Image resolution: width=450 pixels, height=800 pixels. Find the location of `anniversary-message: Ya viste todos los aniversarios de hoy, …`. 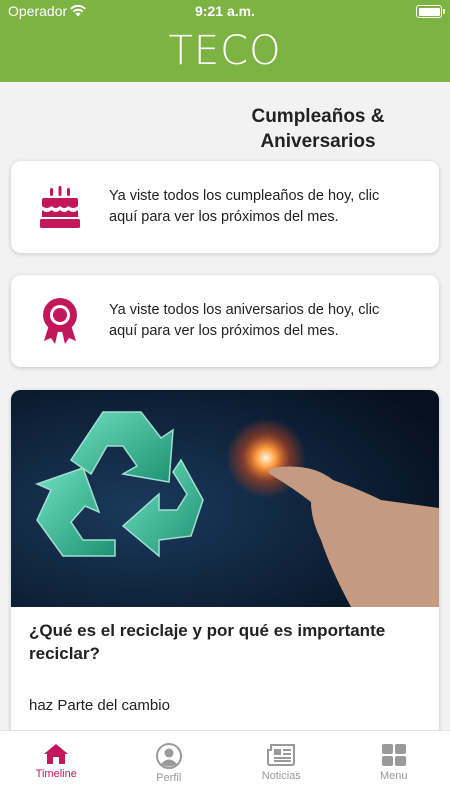

anniversary-message: Ya viste todos los aniversarios de hoy, … is located at coordinates (244, 320).